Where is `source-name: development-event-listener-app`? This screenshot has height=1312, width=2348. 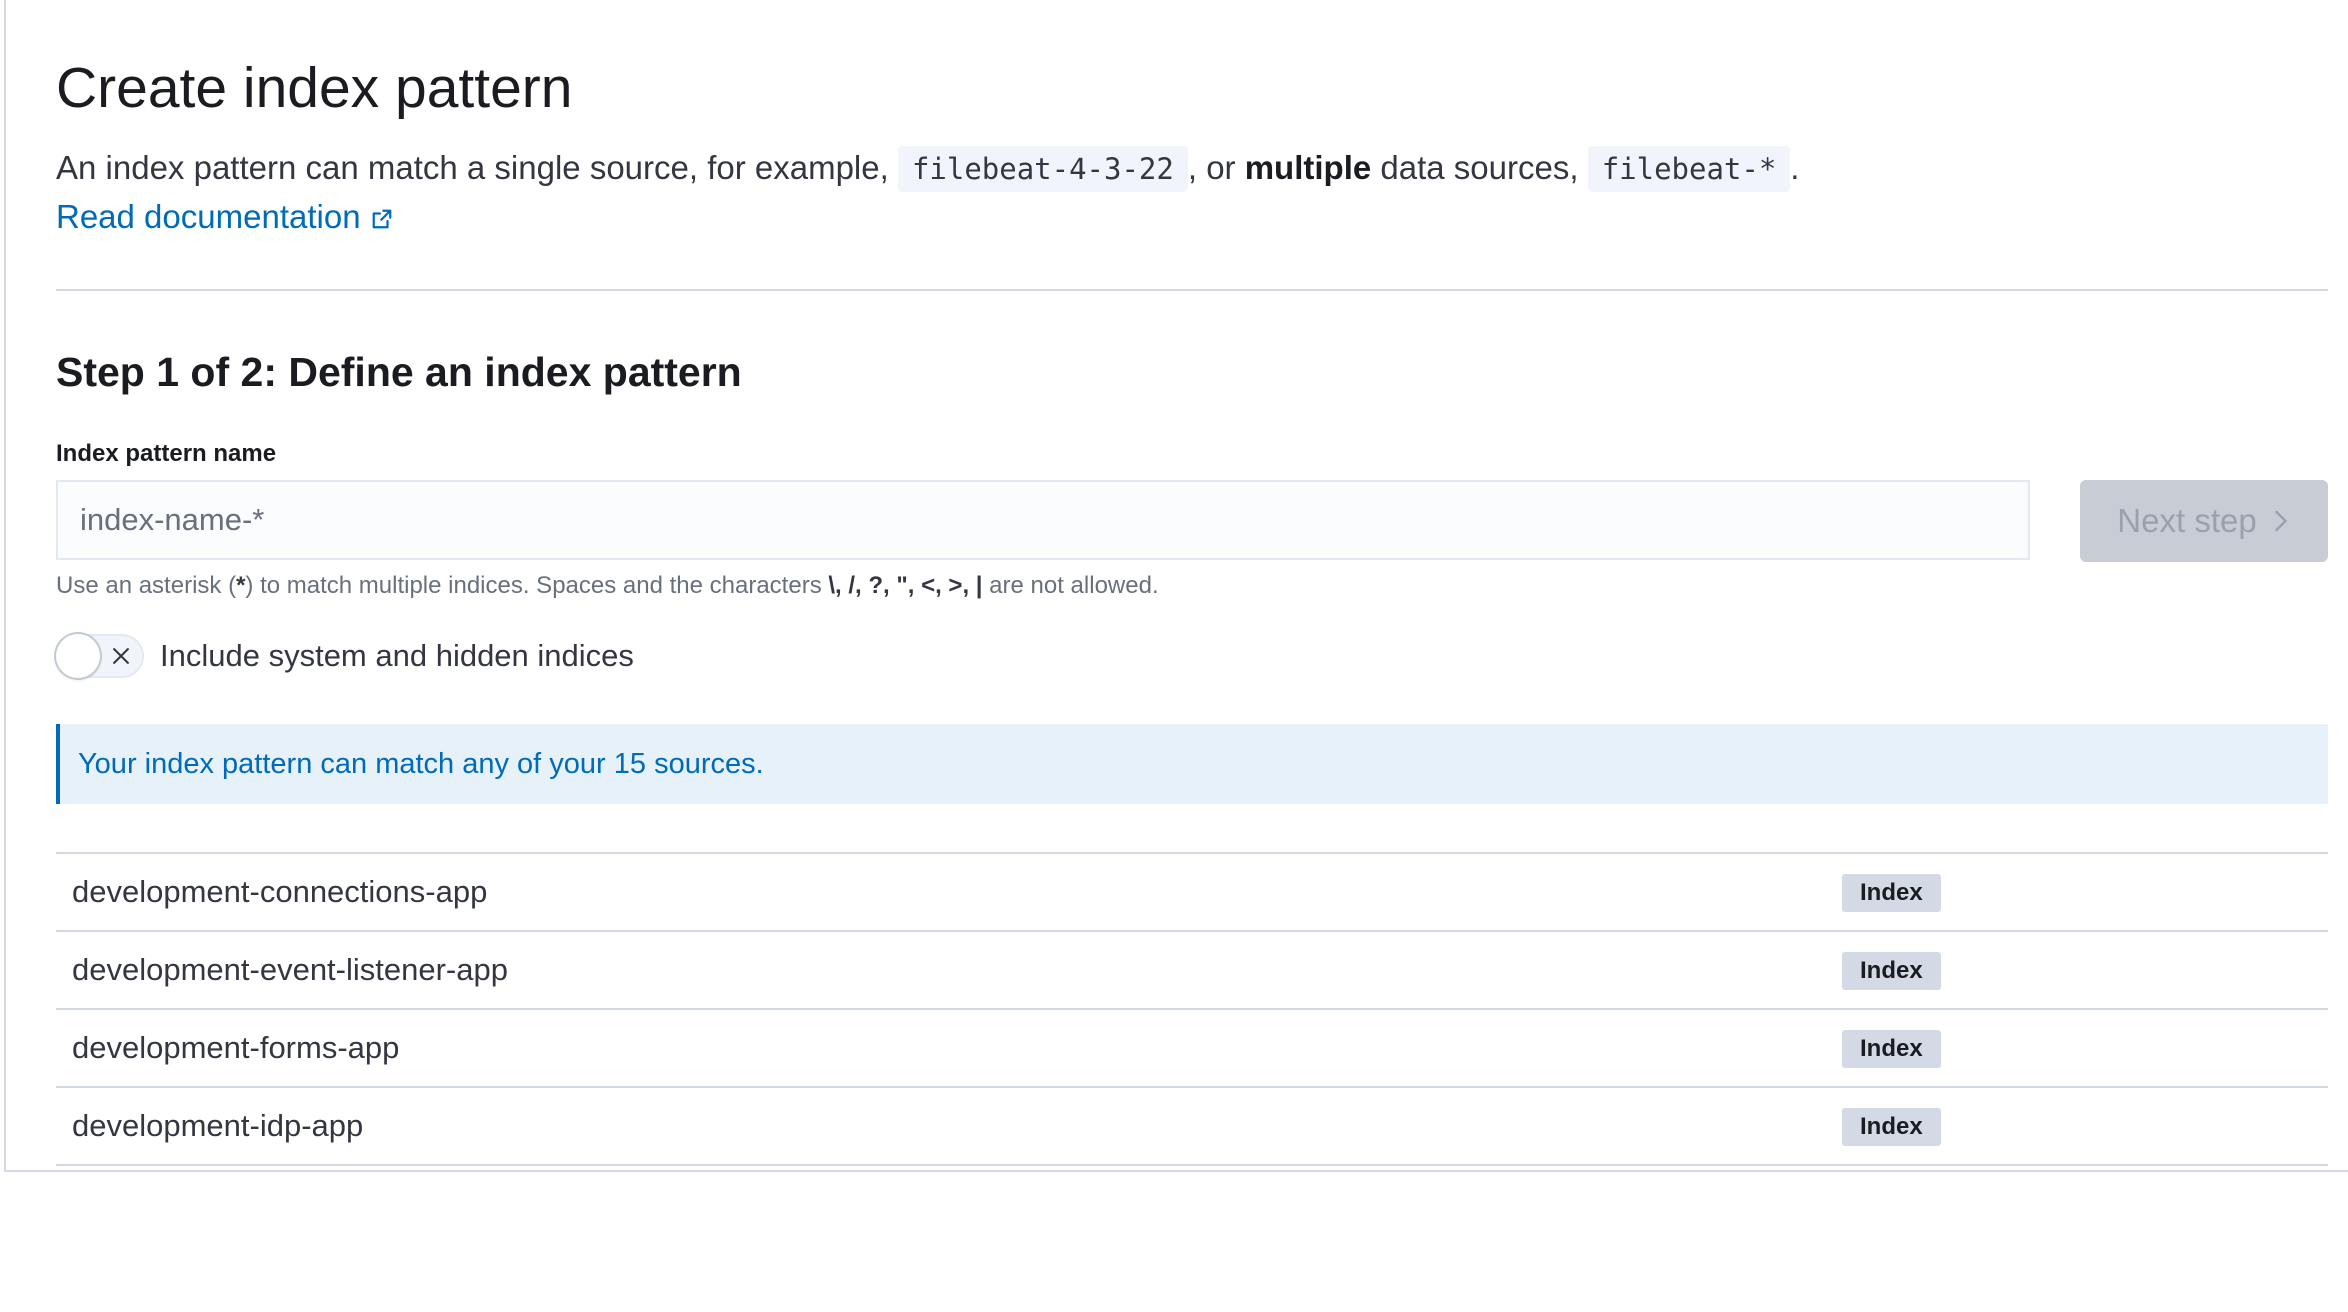
source-name: development-event-listener-app is located at coordinates (290, 969).